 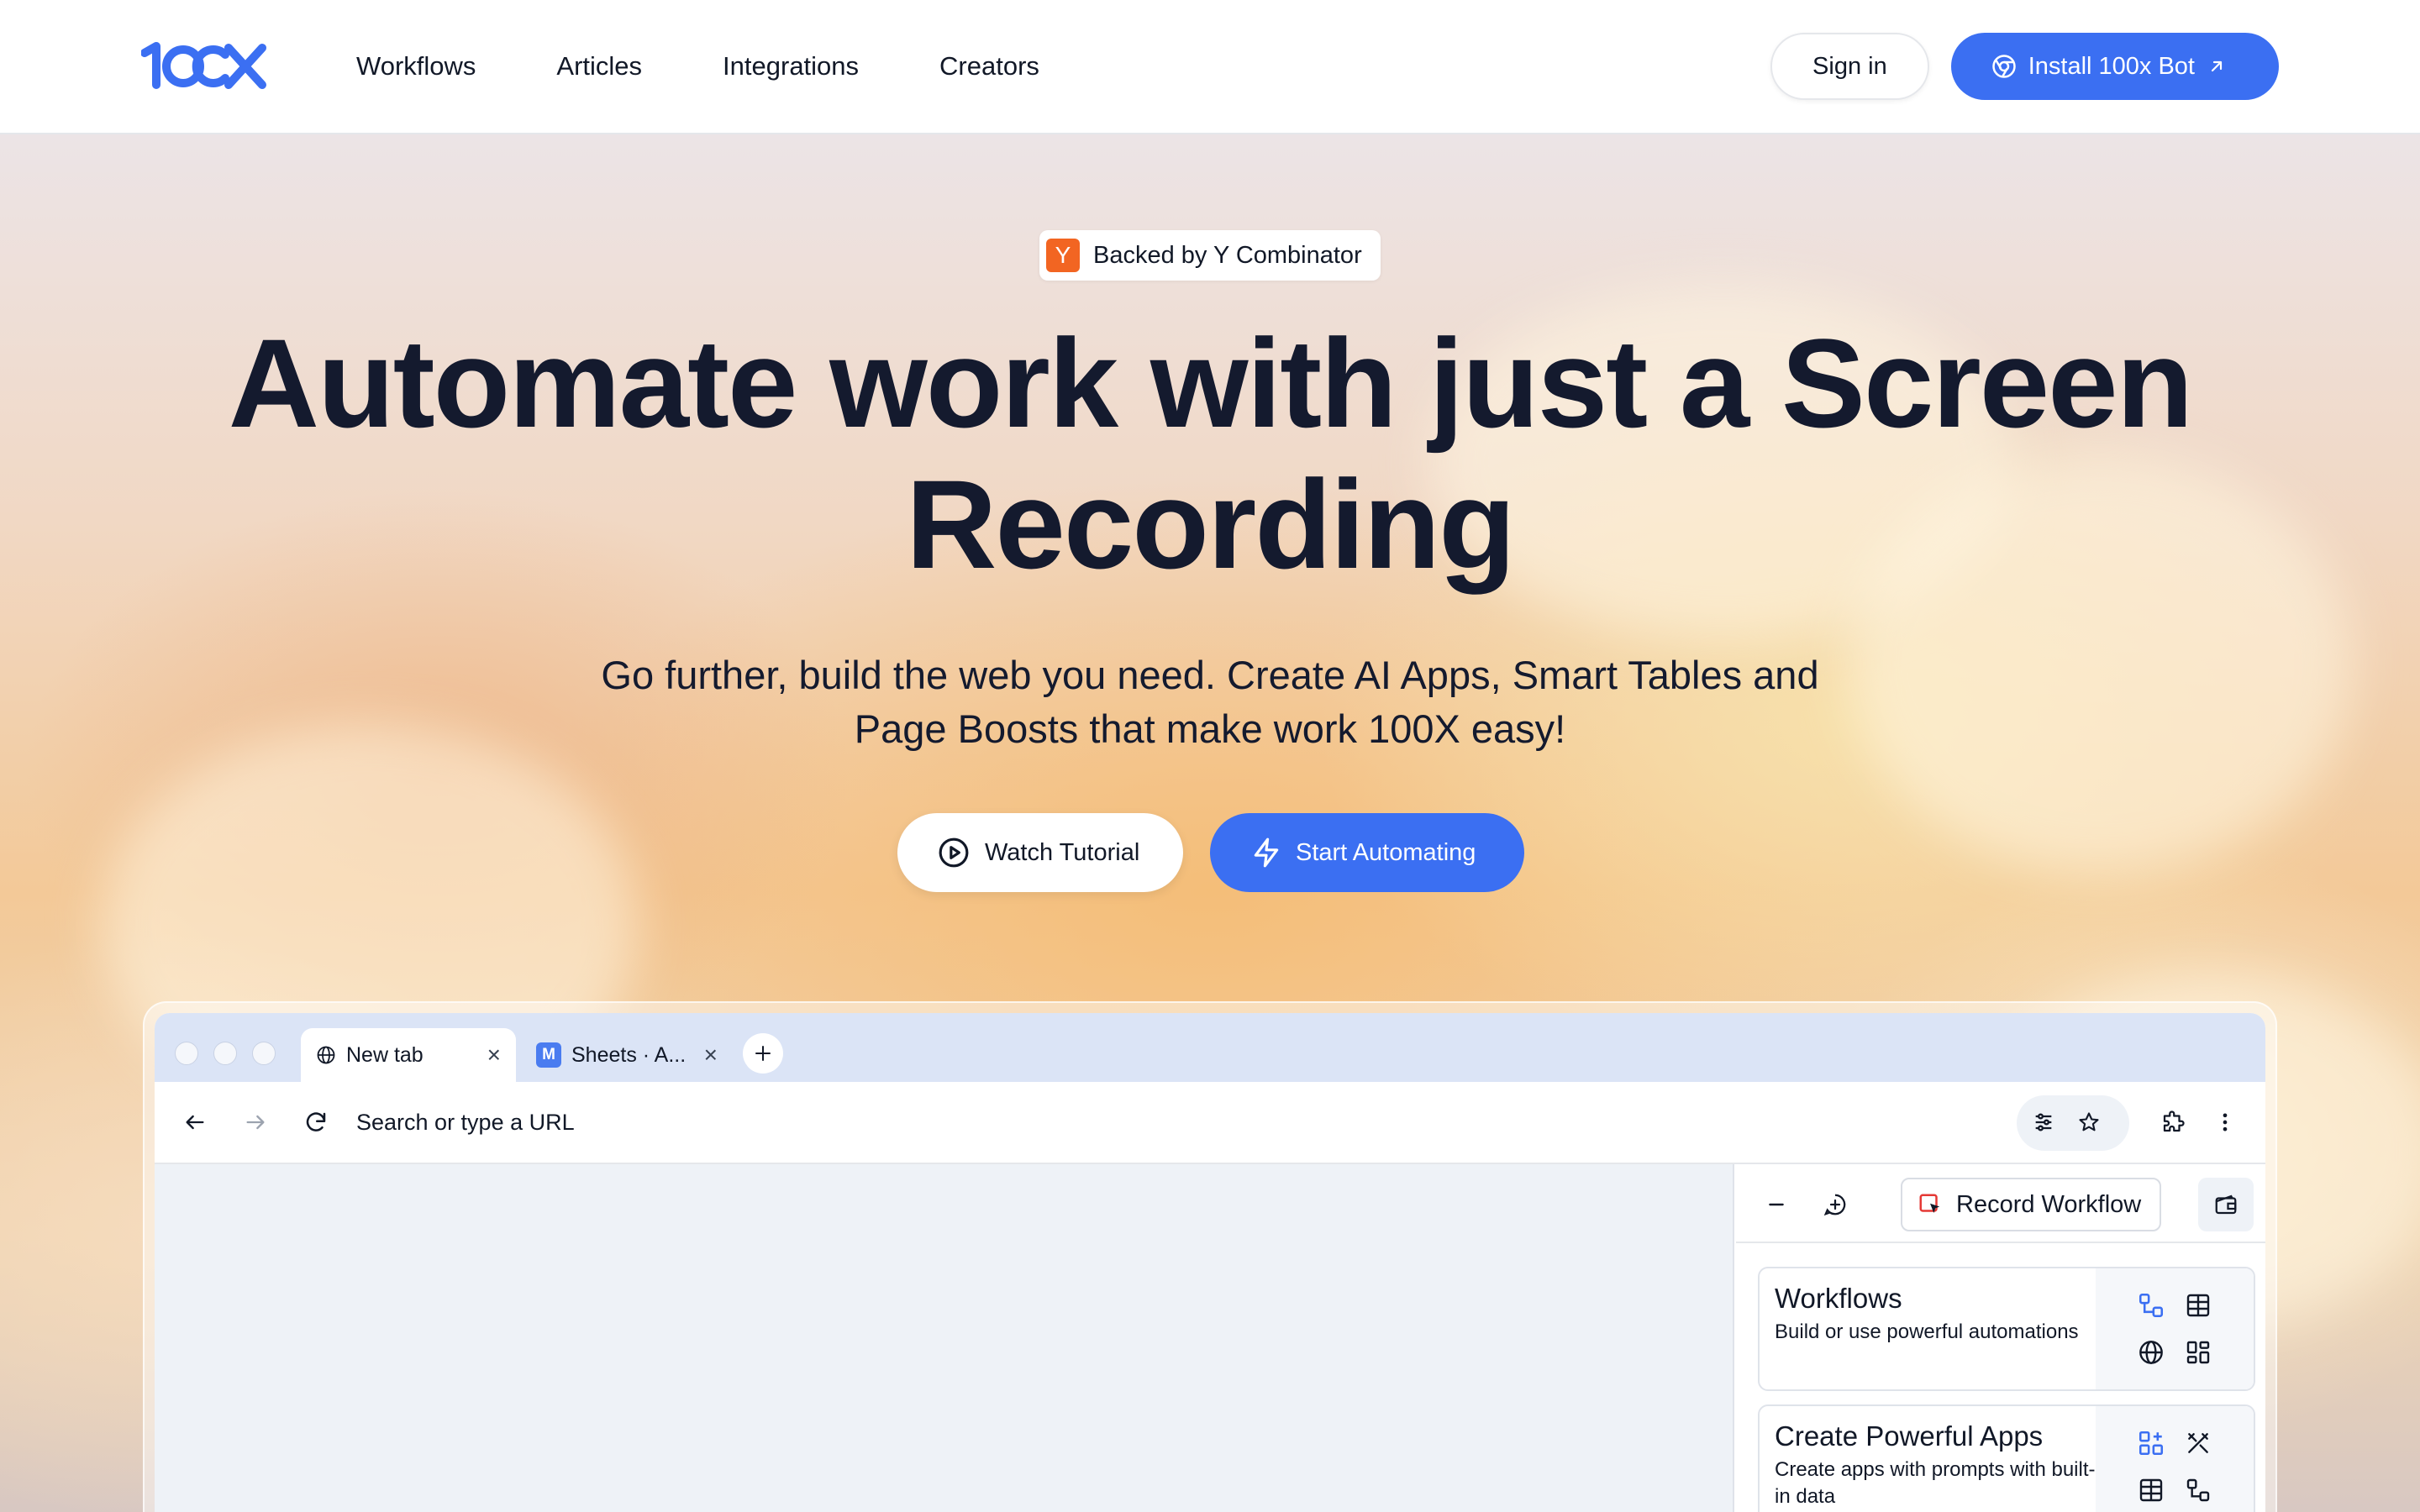 What do you see at coordinates (2198, 1443) in the screenshot?
I see `design-tools-icon` at bounding box center [2198, 1443].